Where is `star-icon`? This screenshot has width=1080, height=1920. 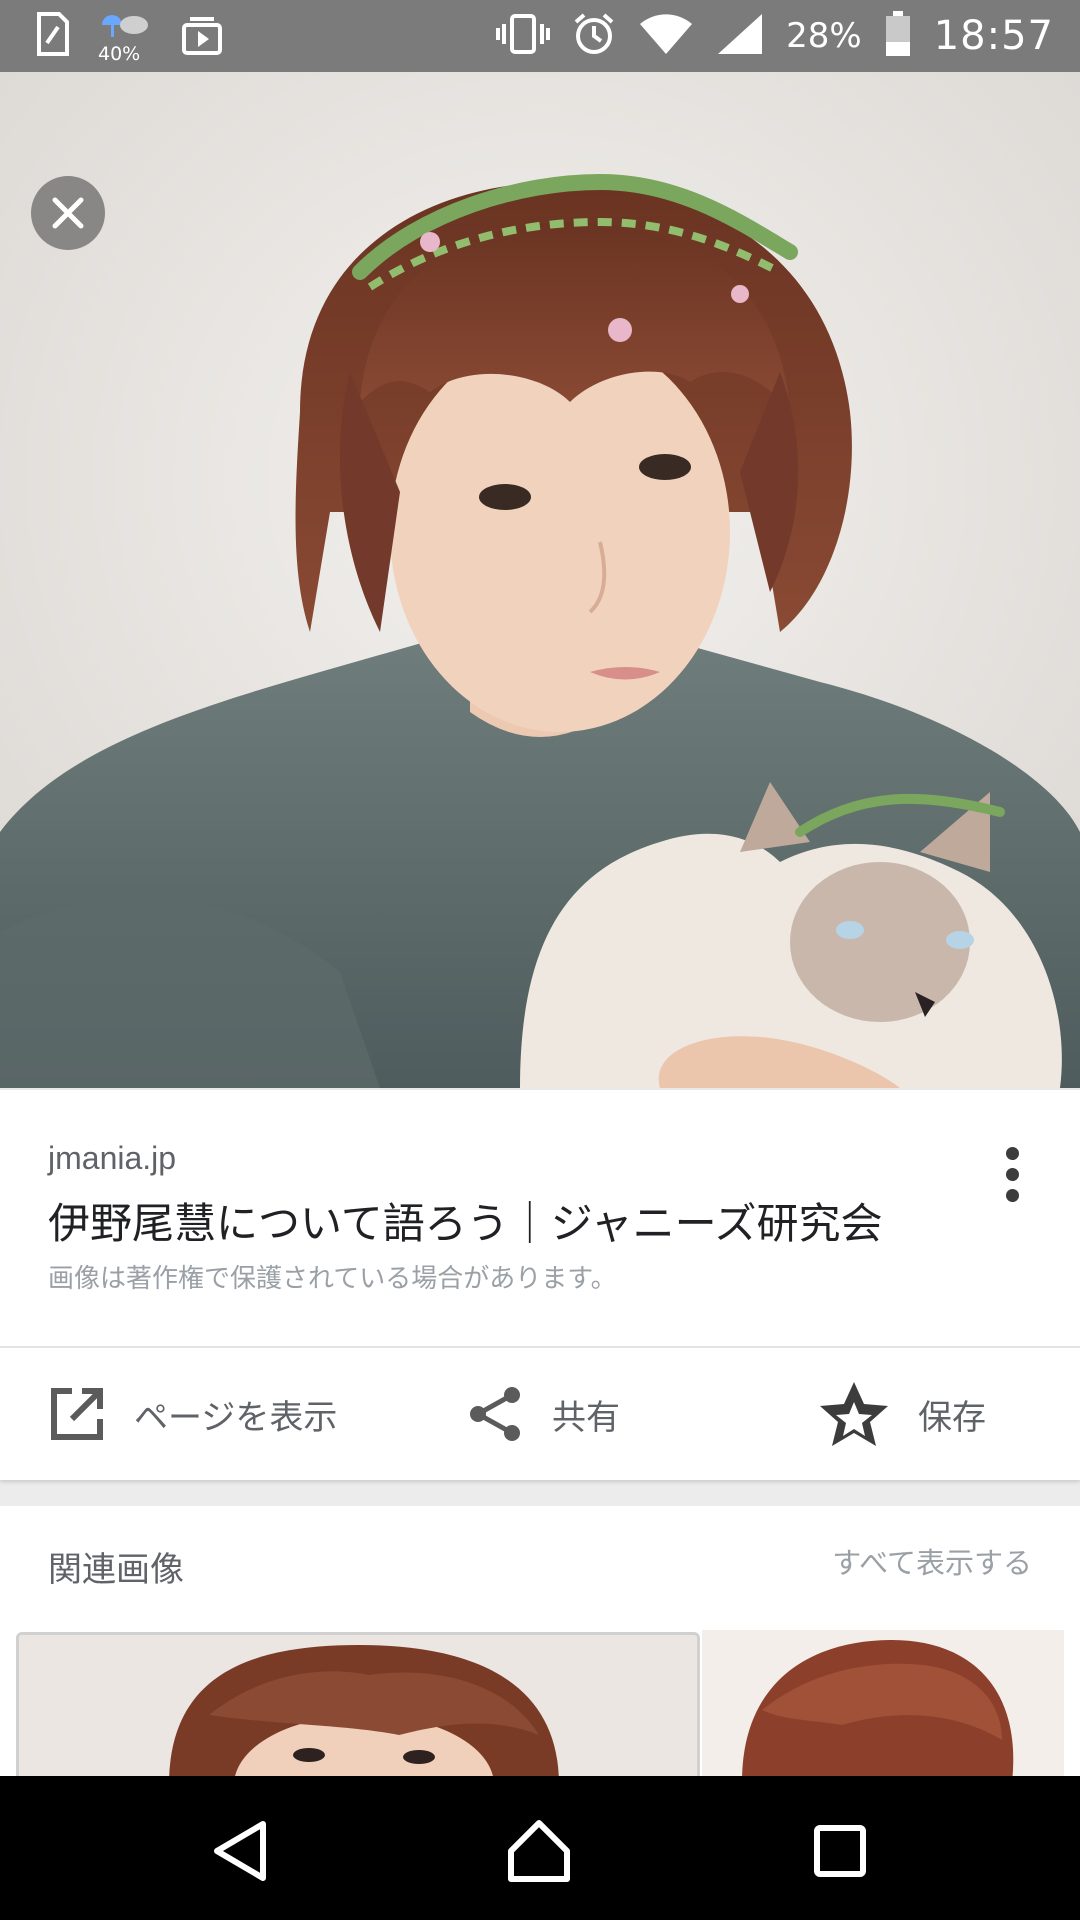 star-icon is located at coordinates (854, 1414).